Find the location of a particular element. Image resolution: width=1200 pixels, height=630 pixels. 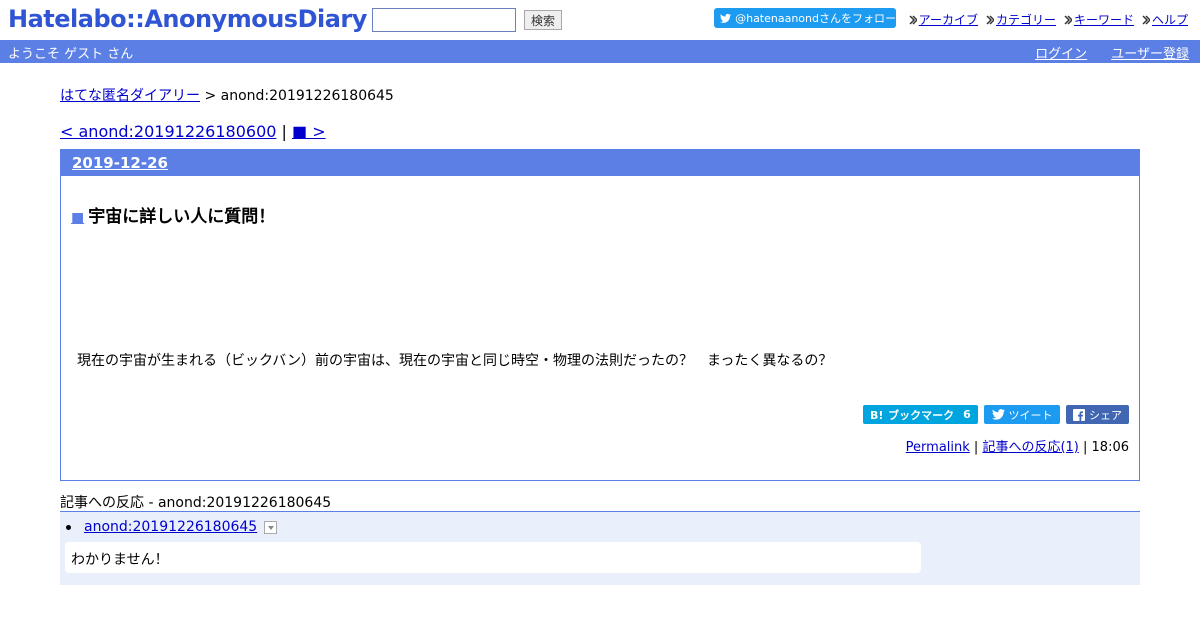

site-logo: Hatelabo::AnonymousDiary is located at coordinates (187, 19).